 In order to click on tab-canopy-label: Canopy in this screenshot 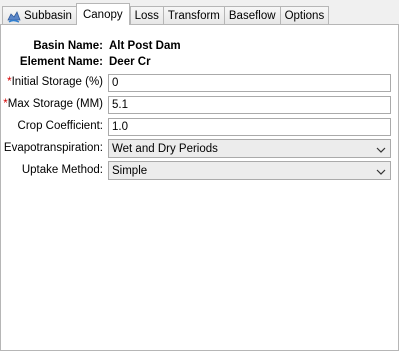, I will do `click(102, 14)`.